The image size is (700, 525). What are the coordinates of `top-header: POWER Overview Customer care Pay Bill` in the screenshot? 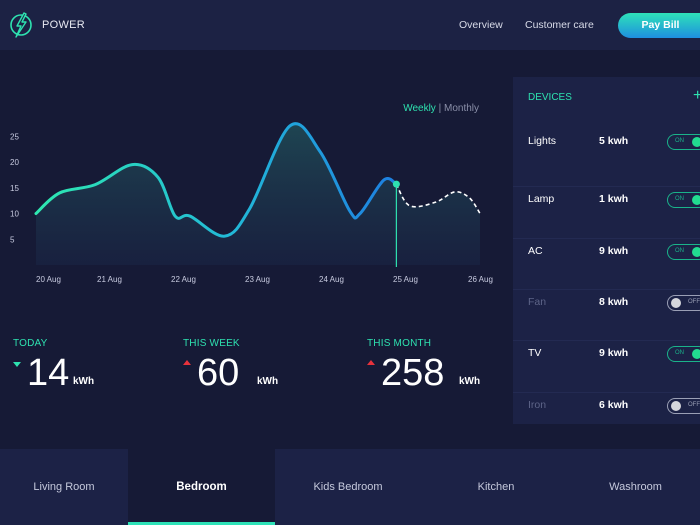 It's located at (350, 25).